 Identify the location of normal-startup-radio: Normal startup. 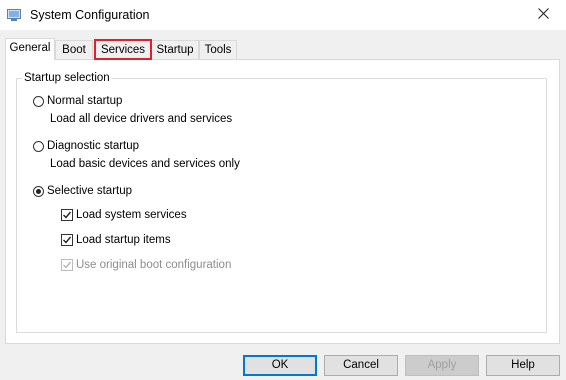
(77, 101).